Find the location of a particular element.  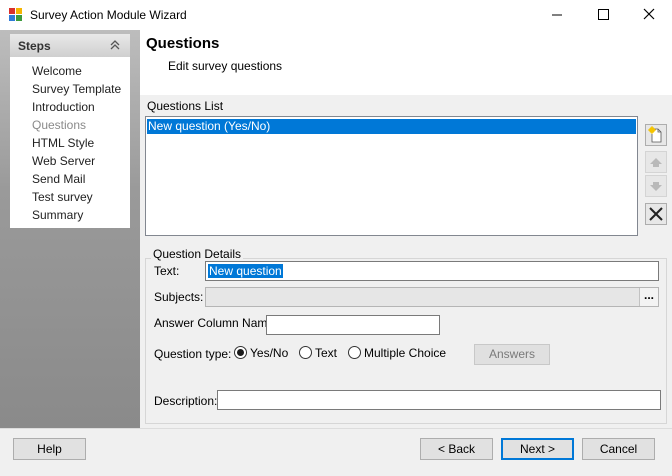

maximize-button is located at coordinates (603, 15).